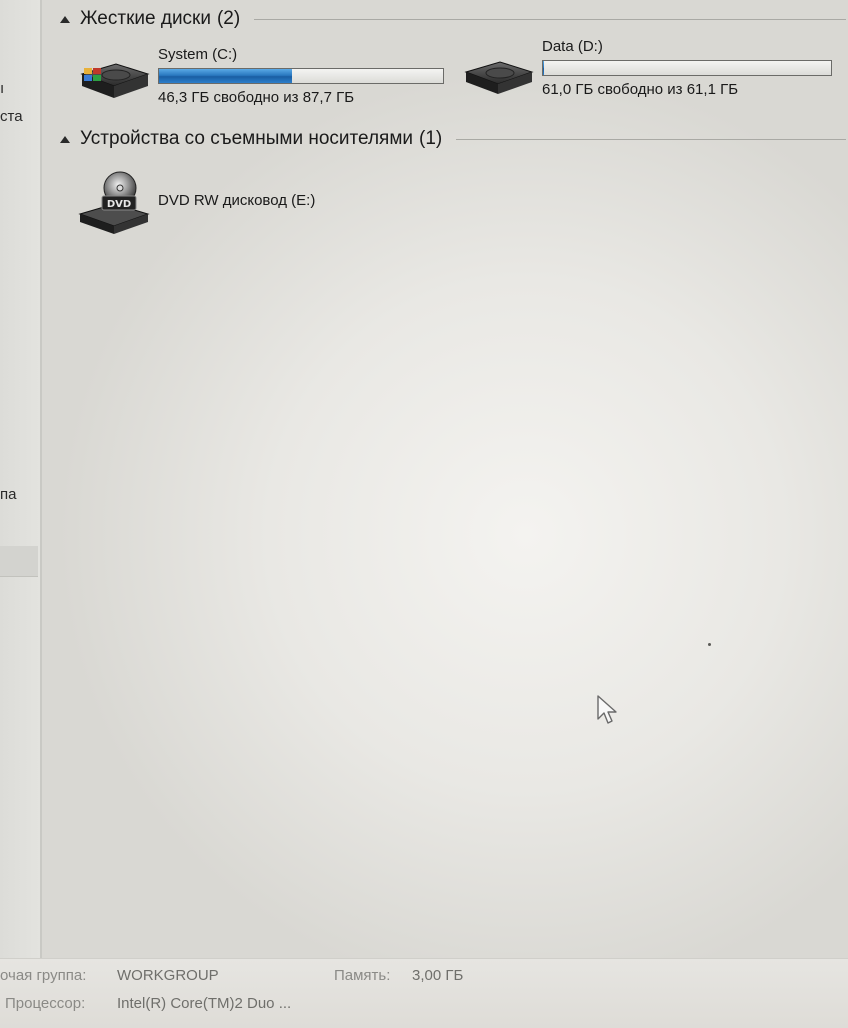 The image size is (848, 1028). I want to click on hard-drive-icon, so click(499, 77).